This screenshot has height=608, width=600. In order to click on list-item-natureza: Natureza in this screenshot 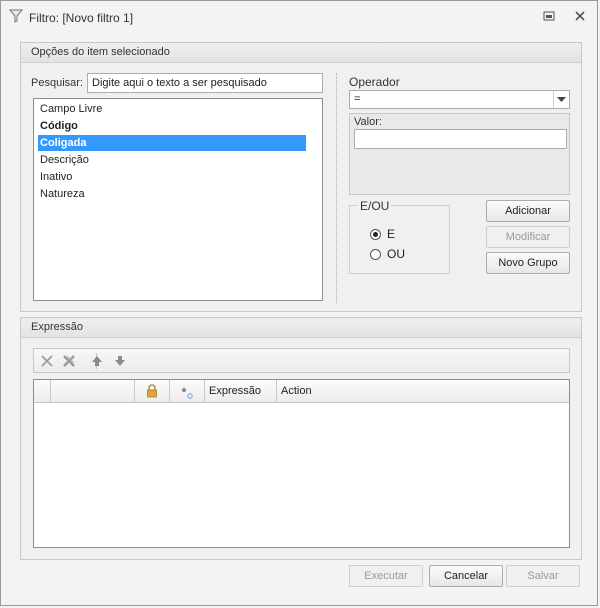, I will do `click(62, 194)`.